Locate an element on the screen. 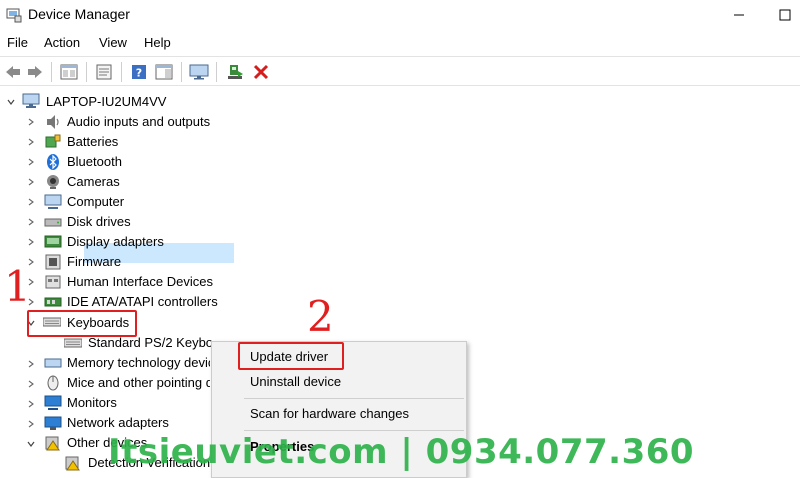 The width and height of the screenshot is (800, 478). menu-view: View is located at coordinates (113, 42).